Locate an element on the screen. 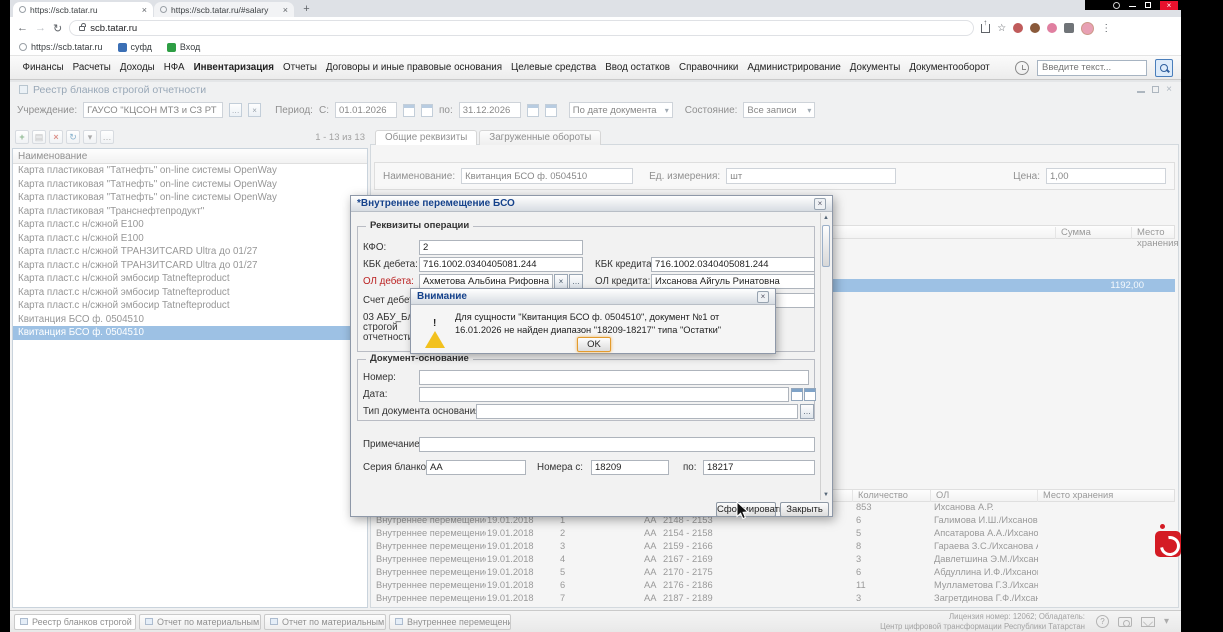  share-icon is located at coordinates (986, 25).